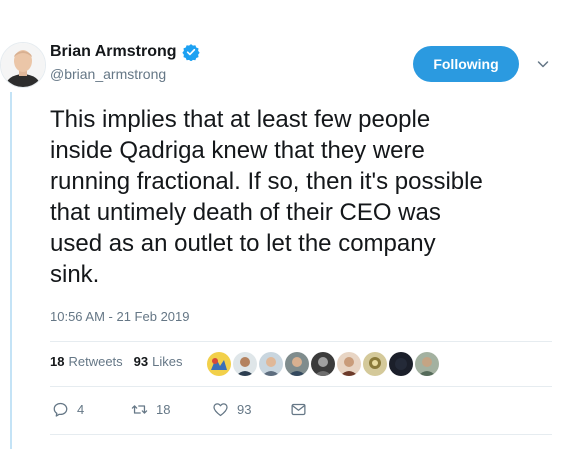  I want to click on tweet-actions: 4 18 93, so click(179, 409).